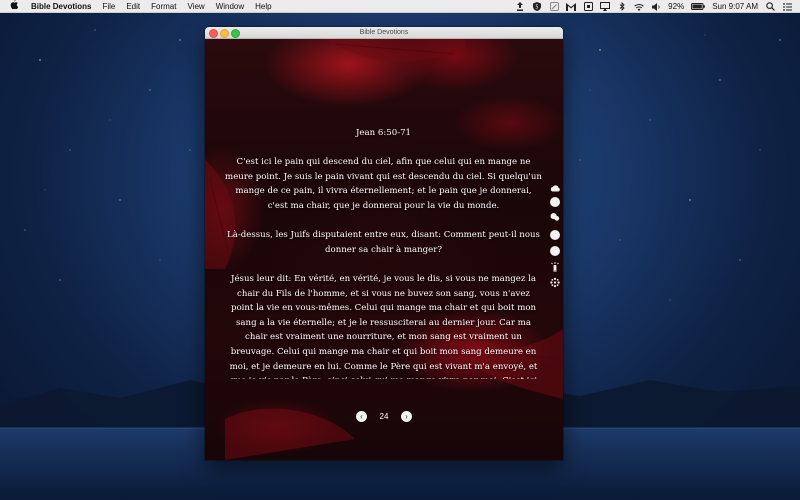  What do you see at coordinates (622, 6) in the screenshot?
I see `bluetooth-icon` at bounding box center [622, 6].